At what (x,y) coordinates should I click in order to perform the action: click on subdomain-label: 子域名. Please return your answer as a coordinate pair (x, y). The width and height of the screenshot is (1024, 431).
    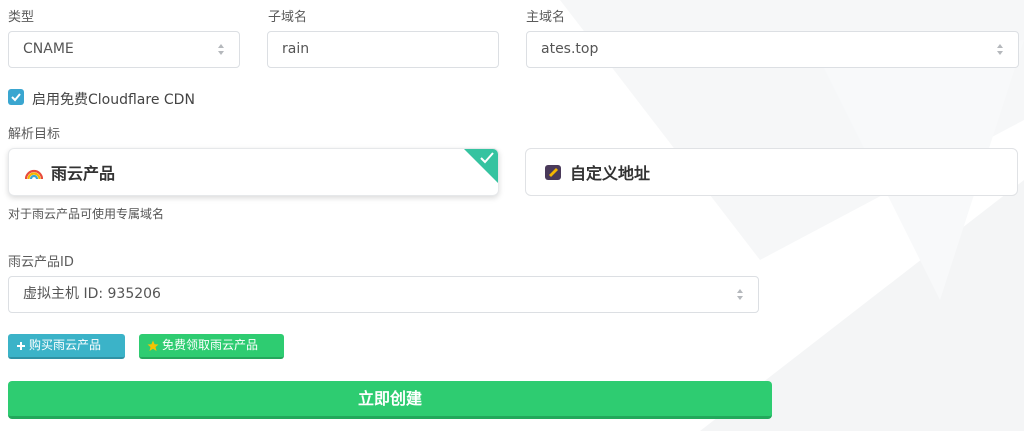
    Looking at the image, I should click on (288, 17).